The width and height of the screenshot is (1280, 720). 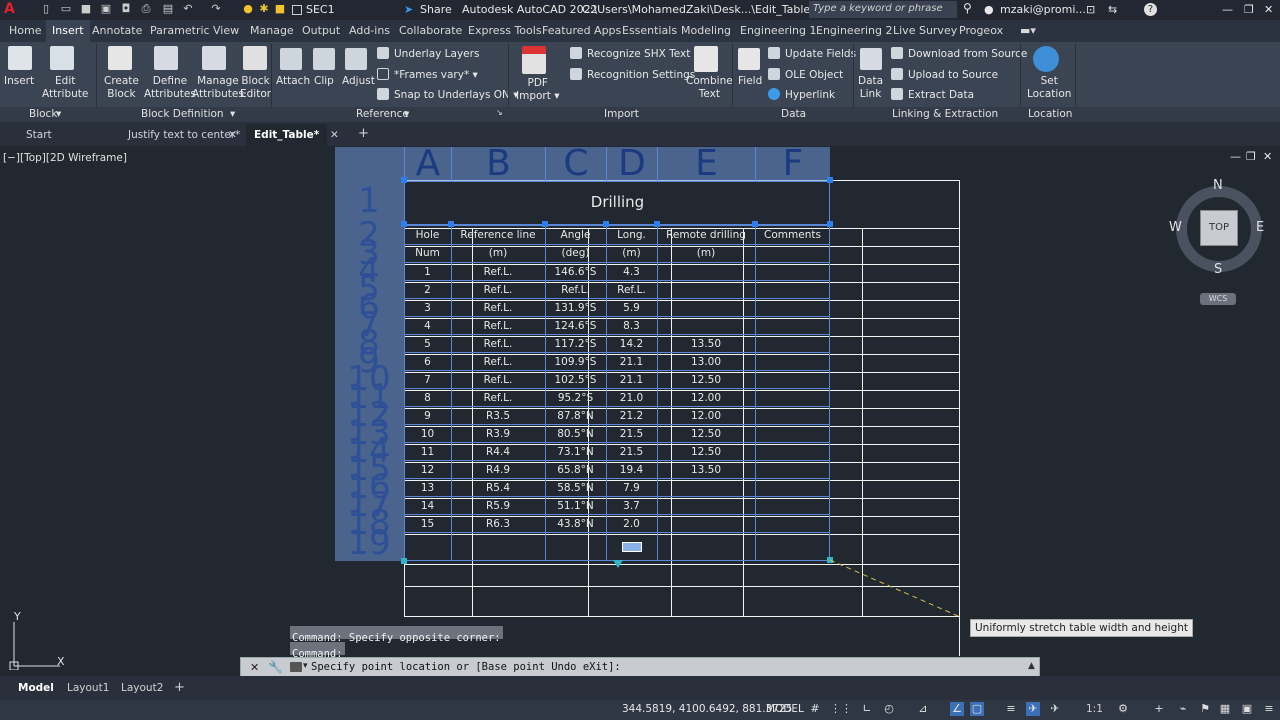 What do you see at coordinates (498, 524) in the screenshot?
I see `table-cell: R6.3` at bounding box center [498, 524].